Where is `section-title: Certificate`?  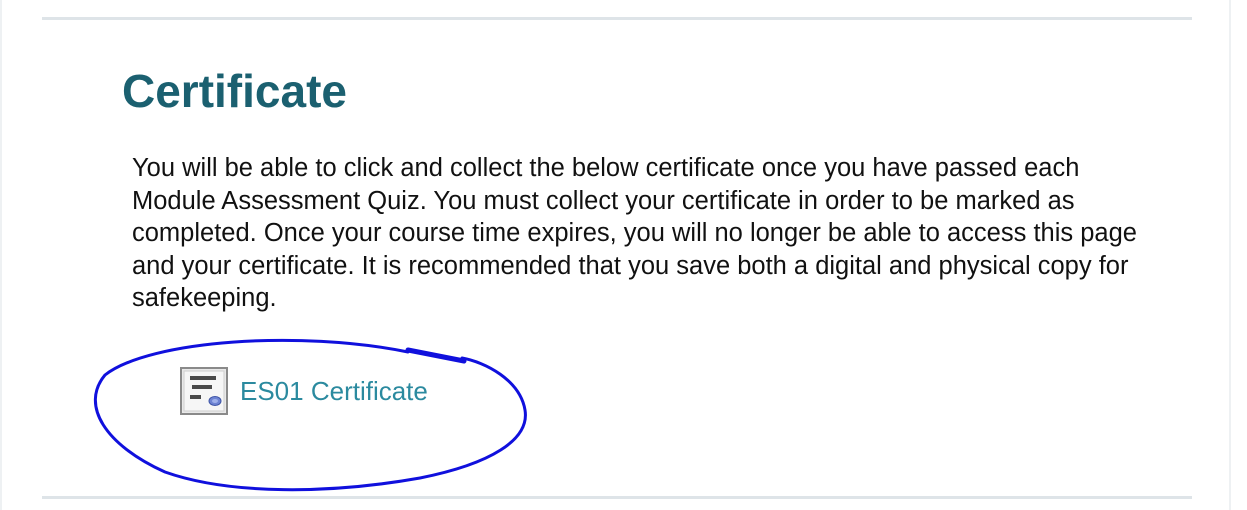 section-title: Certificate is located at coordinates (234, 91).